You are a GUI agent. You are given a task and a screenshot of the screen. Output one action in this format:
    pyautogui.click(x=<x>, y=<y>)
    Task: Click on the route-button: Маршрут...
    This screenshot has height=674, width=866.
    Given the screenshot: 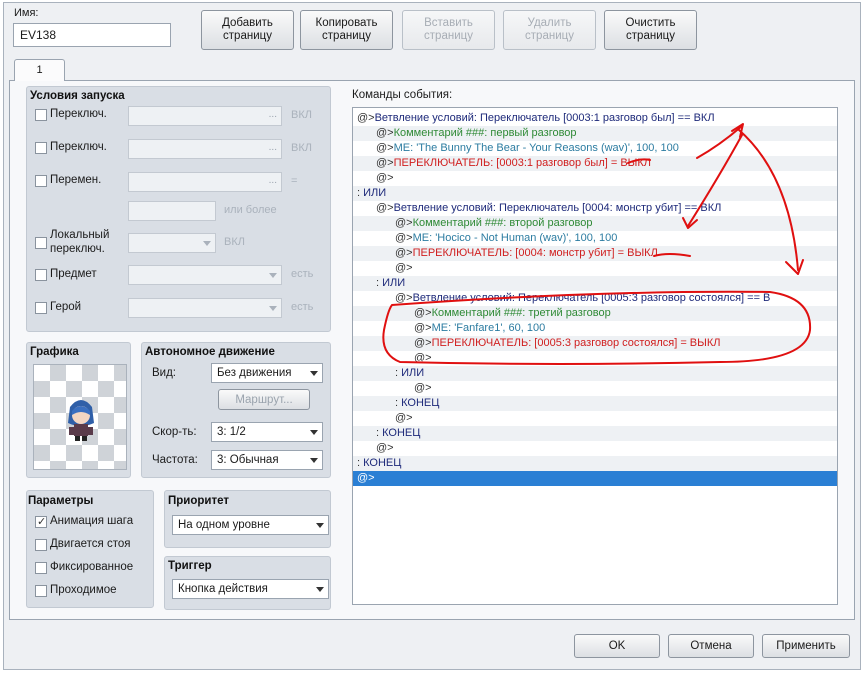 What is the action you would take?
    pyautogui.click(x=264, y=399)
    